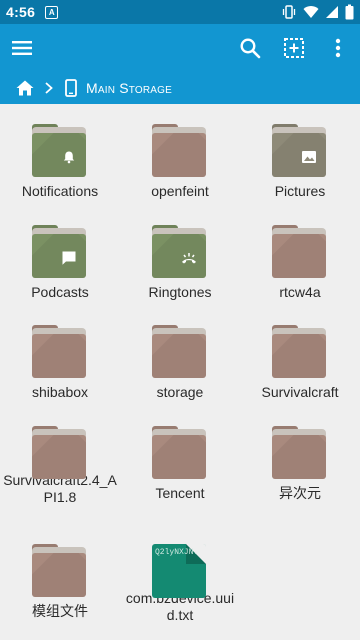  Describe the element at coordinates (69, 258) in the screenshot. I see `chat-icon` at that location.